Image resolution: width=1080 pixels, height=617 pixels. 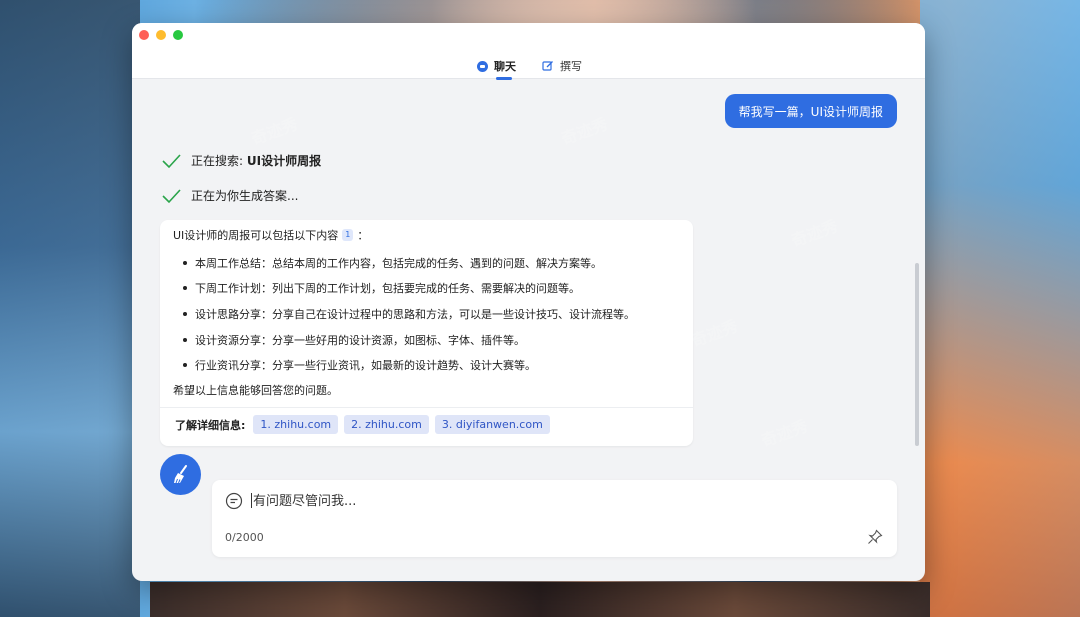 What do you see at coordinates (144, 35) in the screenshot?
I see `close-window-button` at bounding box center [144, 35].